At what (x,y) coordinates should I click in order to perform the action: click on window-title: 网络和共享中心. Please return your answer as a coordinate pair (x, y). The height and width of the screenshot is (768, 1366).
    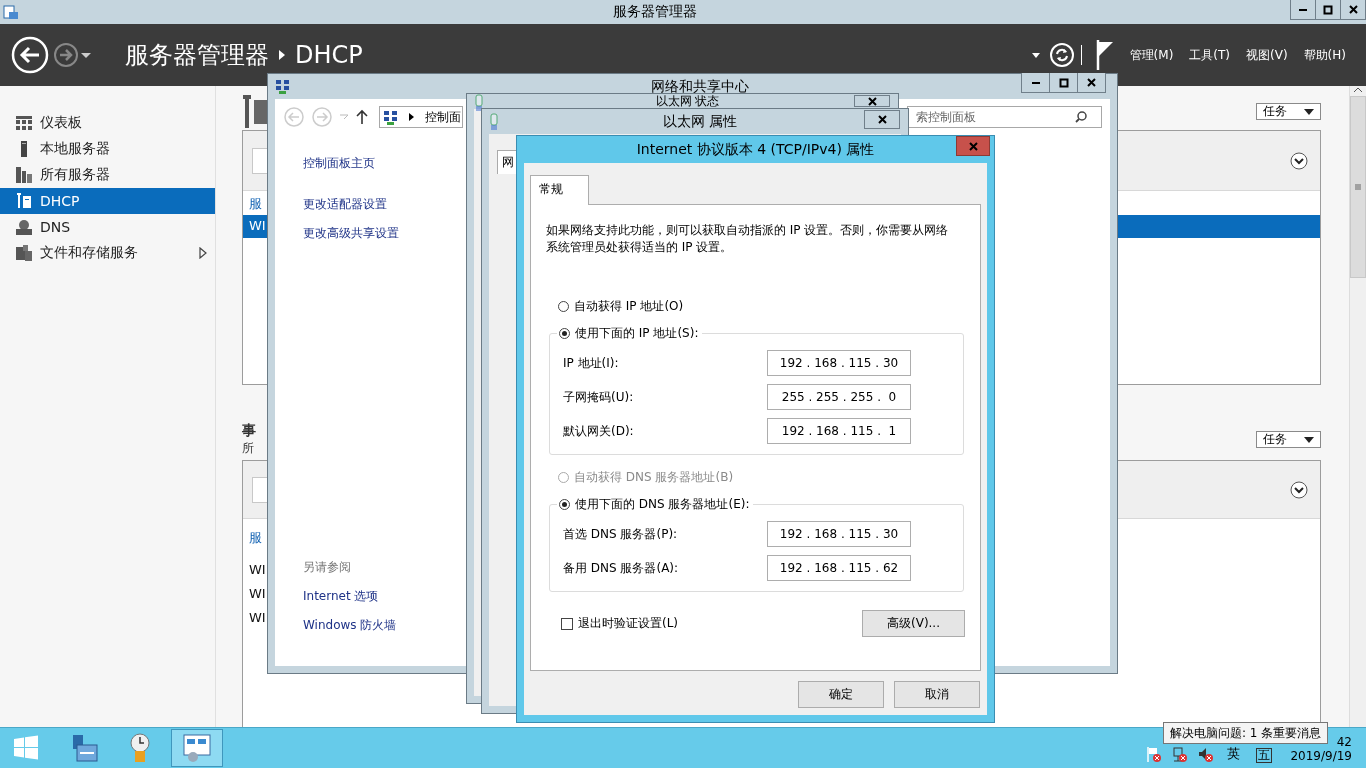
    Looking at the image, I should click on (700, 86).